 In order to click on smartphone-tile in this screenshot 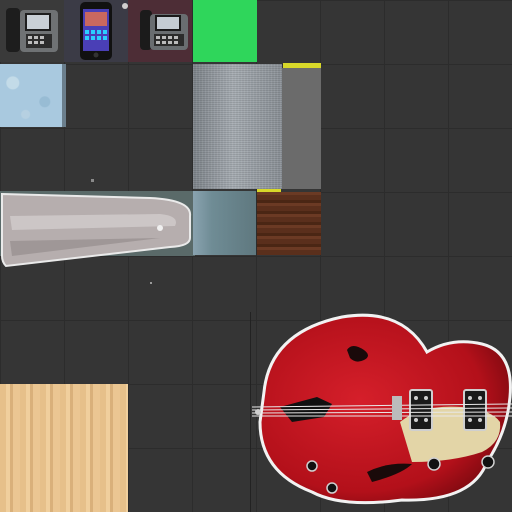, I will do `click(96, 31)`.